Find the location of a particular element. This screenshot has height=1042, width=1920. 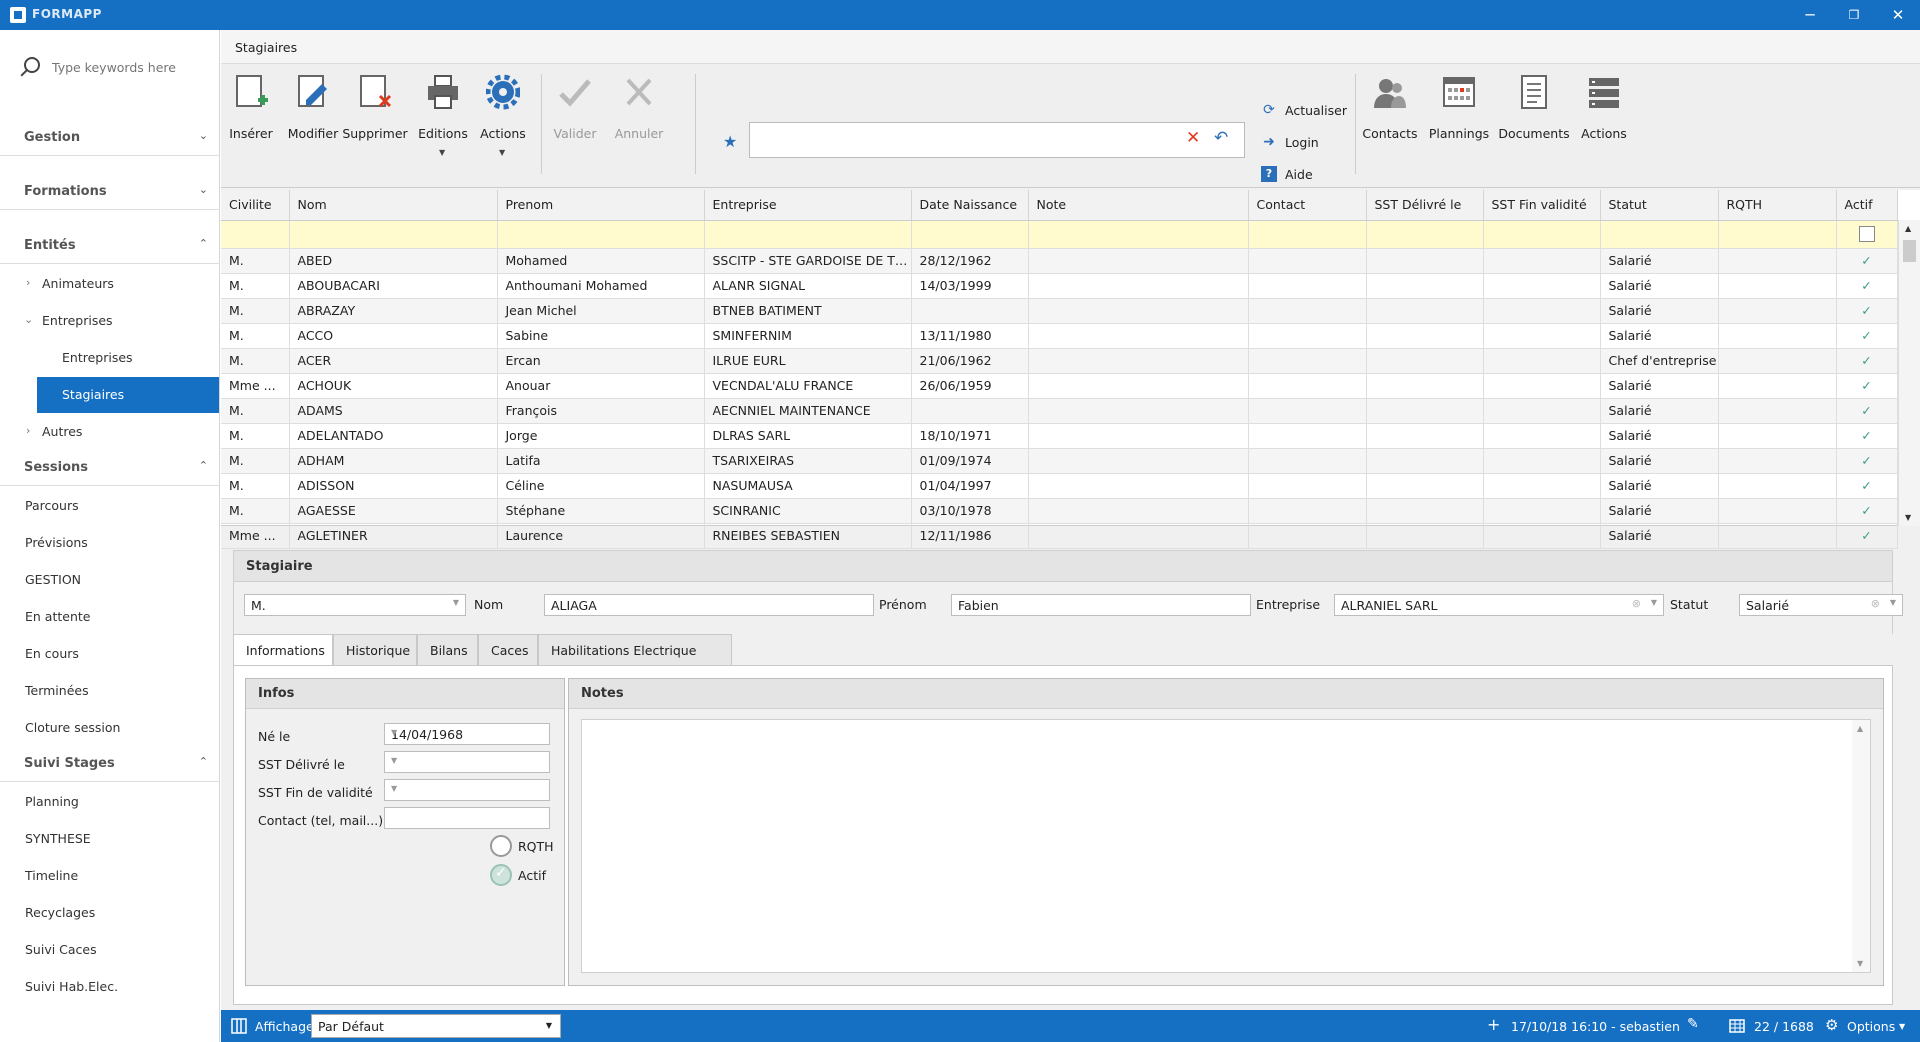

column-header: Entreprise is located at coordinates (808, 205).